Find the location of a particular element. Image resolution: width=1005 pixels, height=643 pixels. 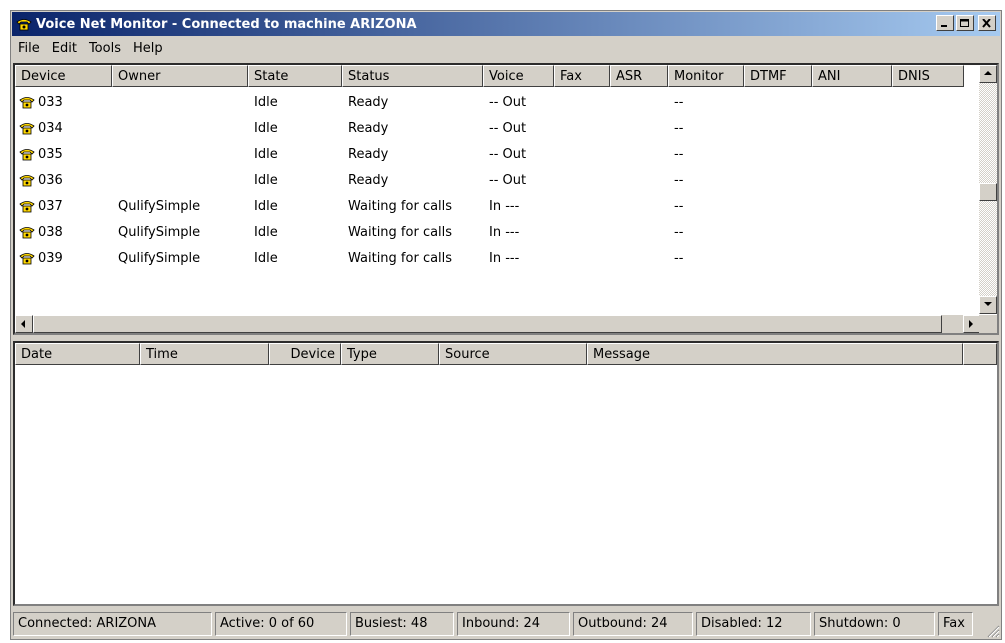

column-header-status: Status is located at coordinates (412, 76).